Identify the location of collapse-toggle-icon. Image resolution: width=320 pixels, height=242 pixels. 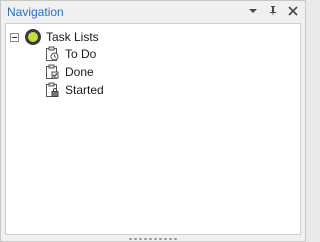
(14, 37).